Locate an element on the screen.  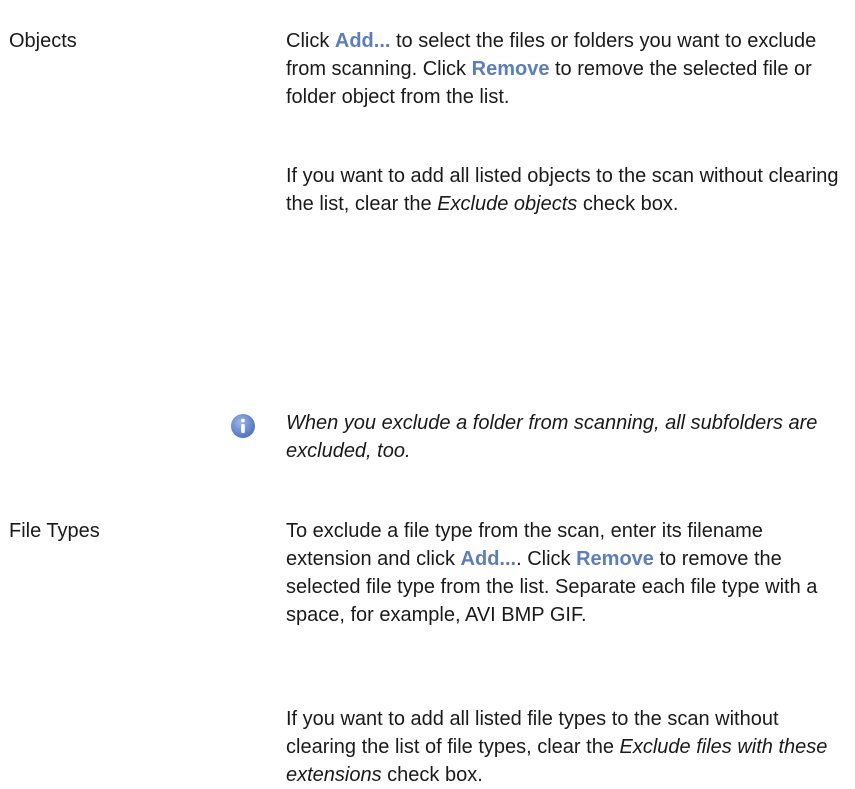
text: Click is located at coordinates (310, 41).